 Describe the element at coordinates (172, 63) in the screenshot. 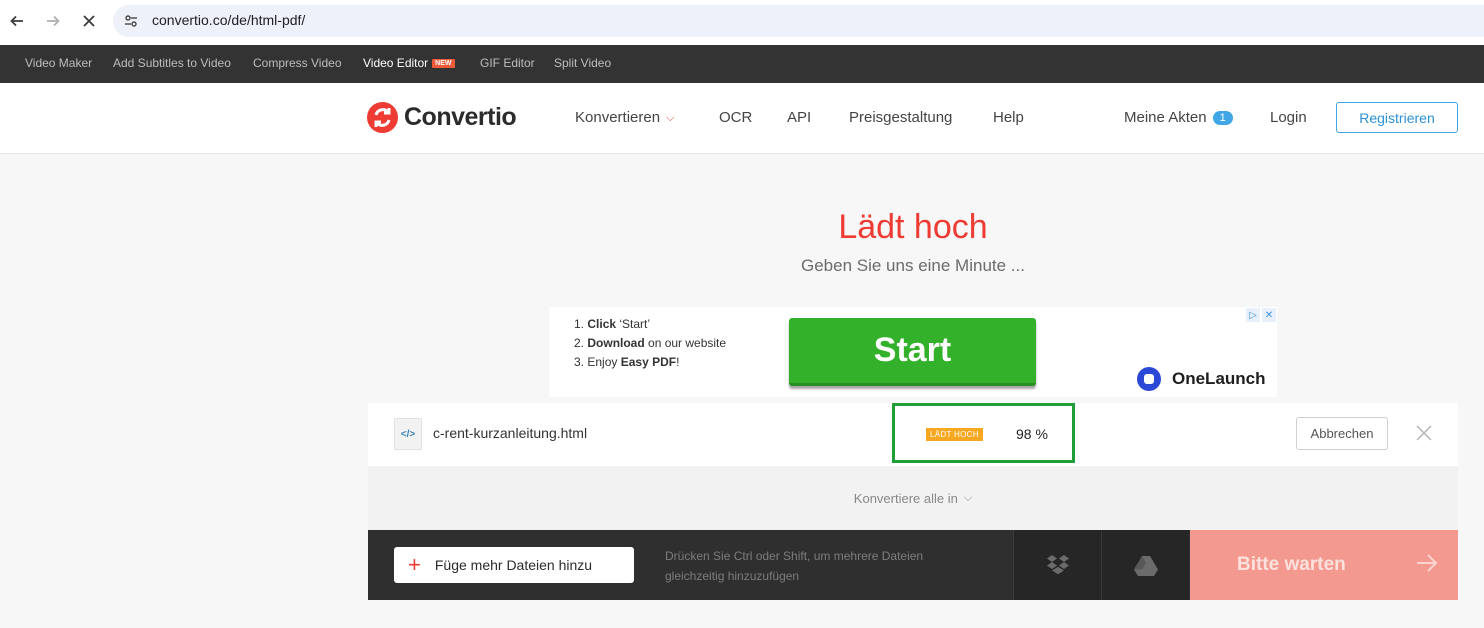

I see `tools-link-add-subtitles: Add Subtitles to Video` at that location.